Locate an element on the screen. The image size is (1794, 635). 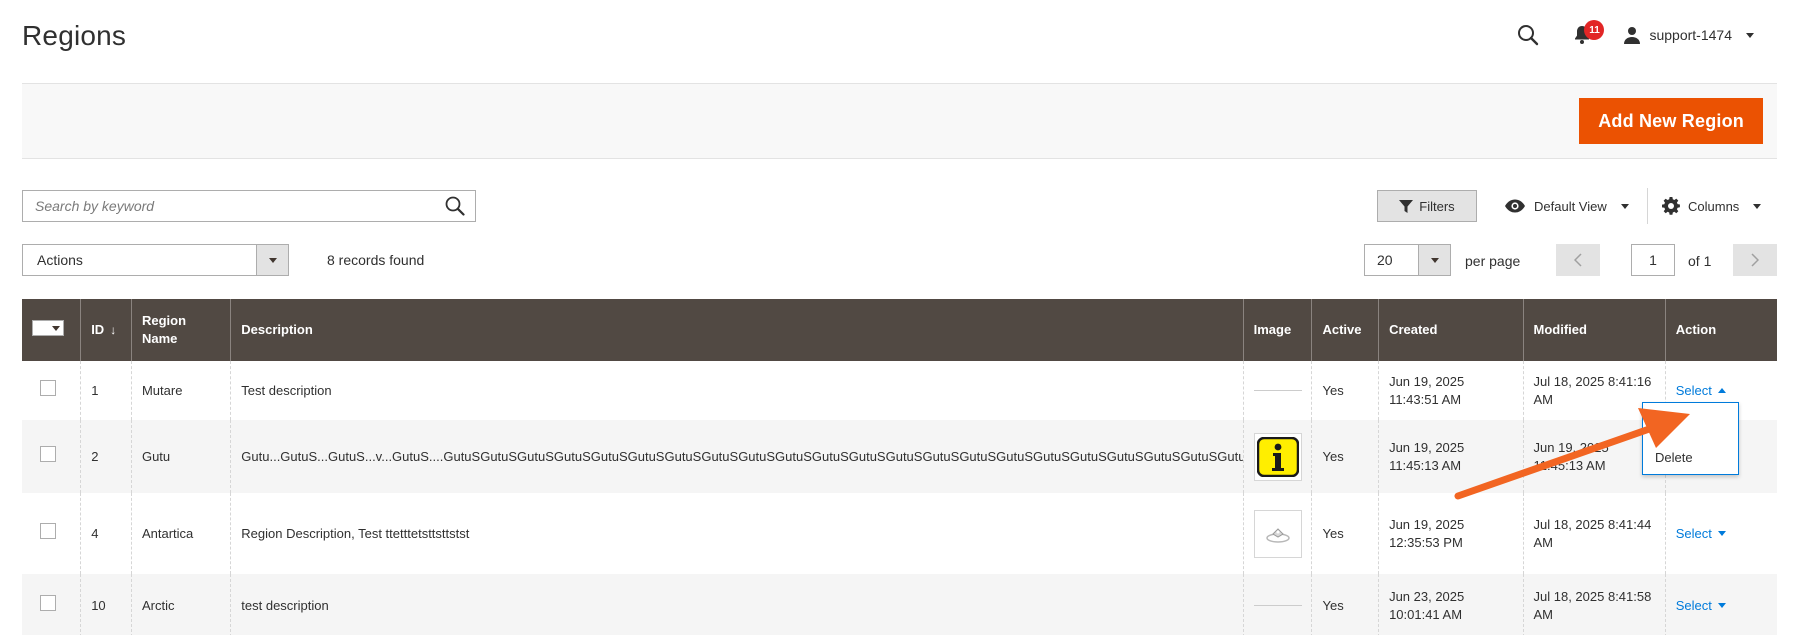
user-menu: support-1474 is located at coordinates (1688, 35).